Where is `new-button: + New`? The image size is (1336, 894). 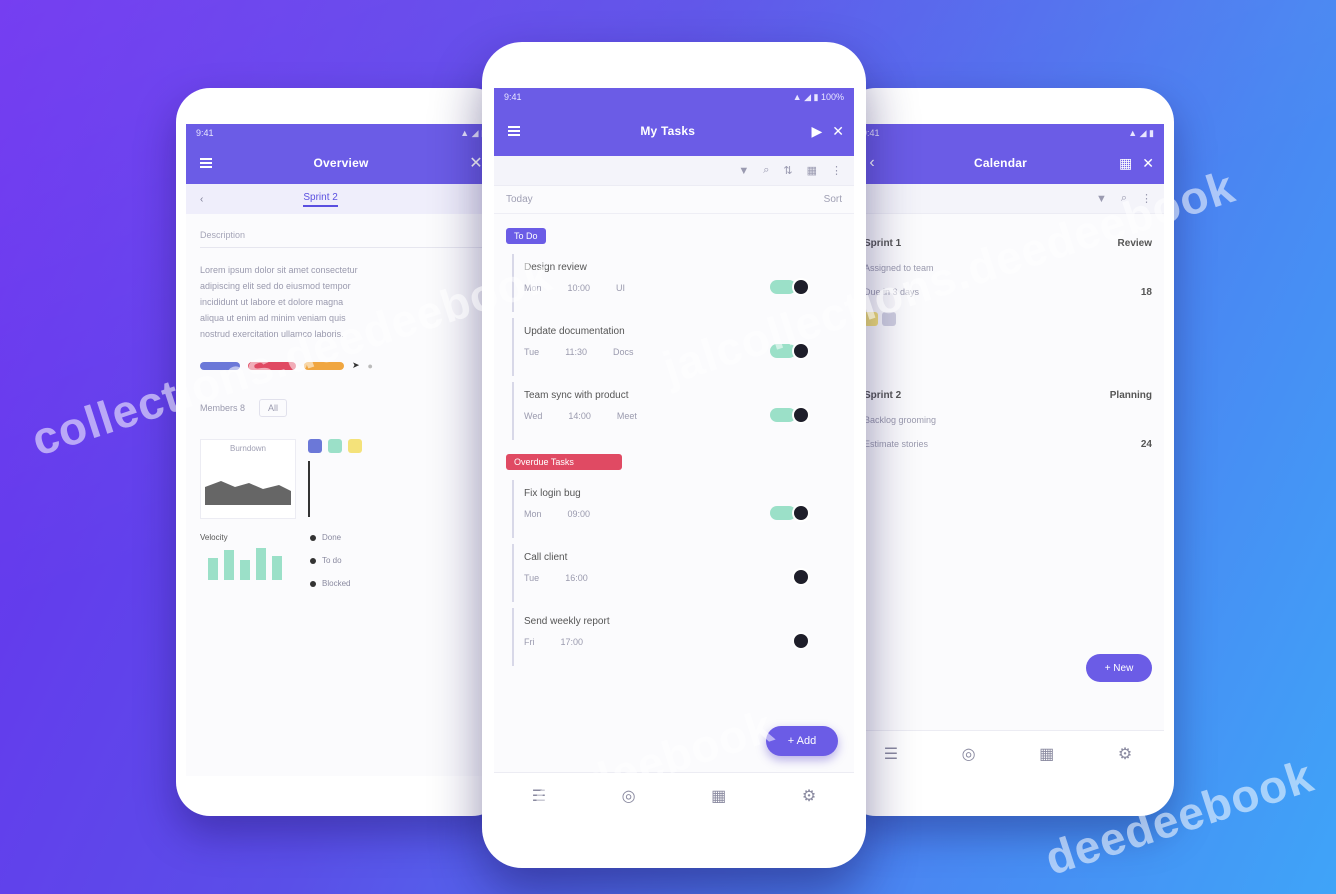 new-button: + New is located at coordinates (1119, 668).